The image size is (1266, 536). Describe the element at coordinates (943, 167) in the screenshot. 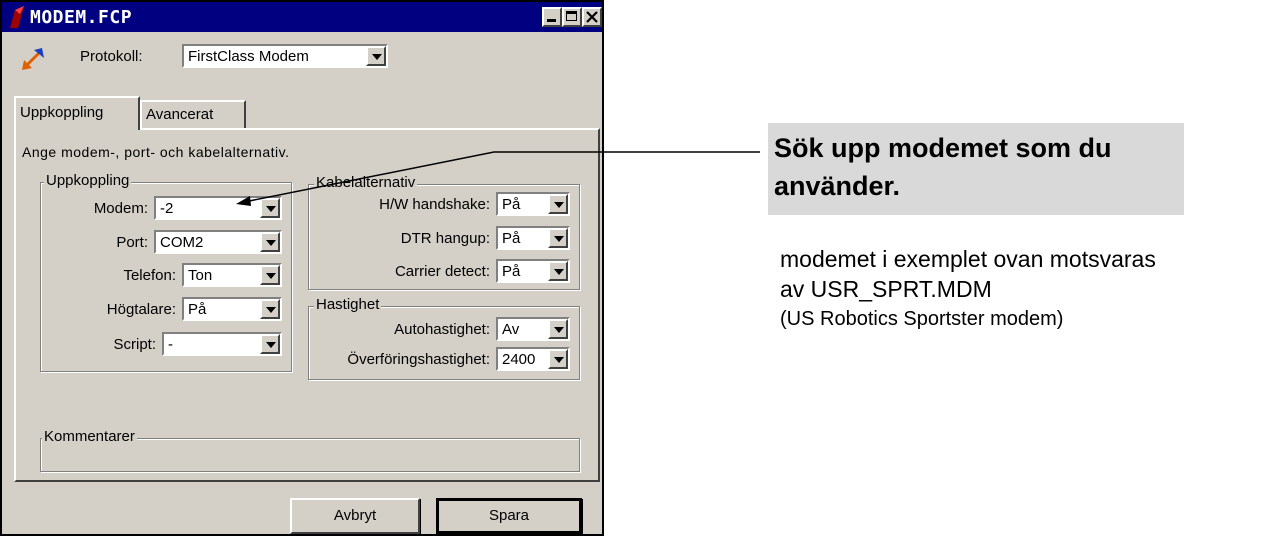

I see `callout-text: Sök upp modemet som du använder.` at that location.